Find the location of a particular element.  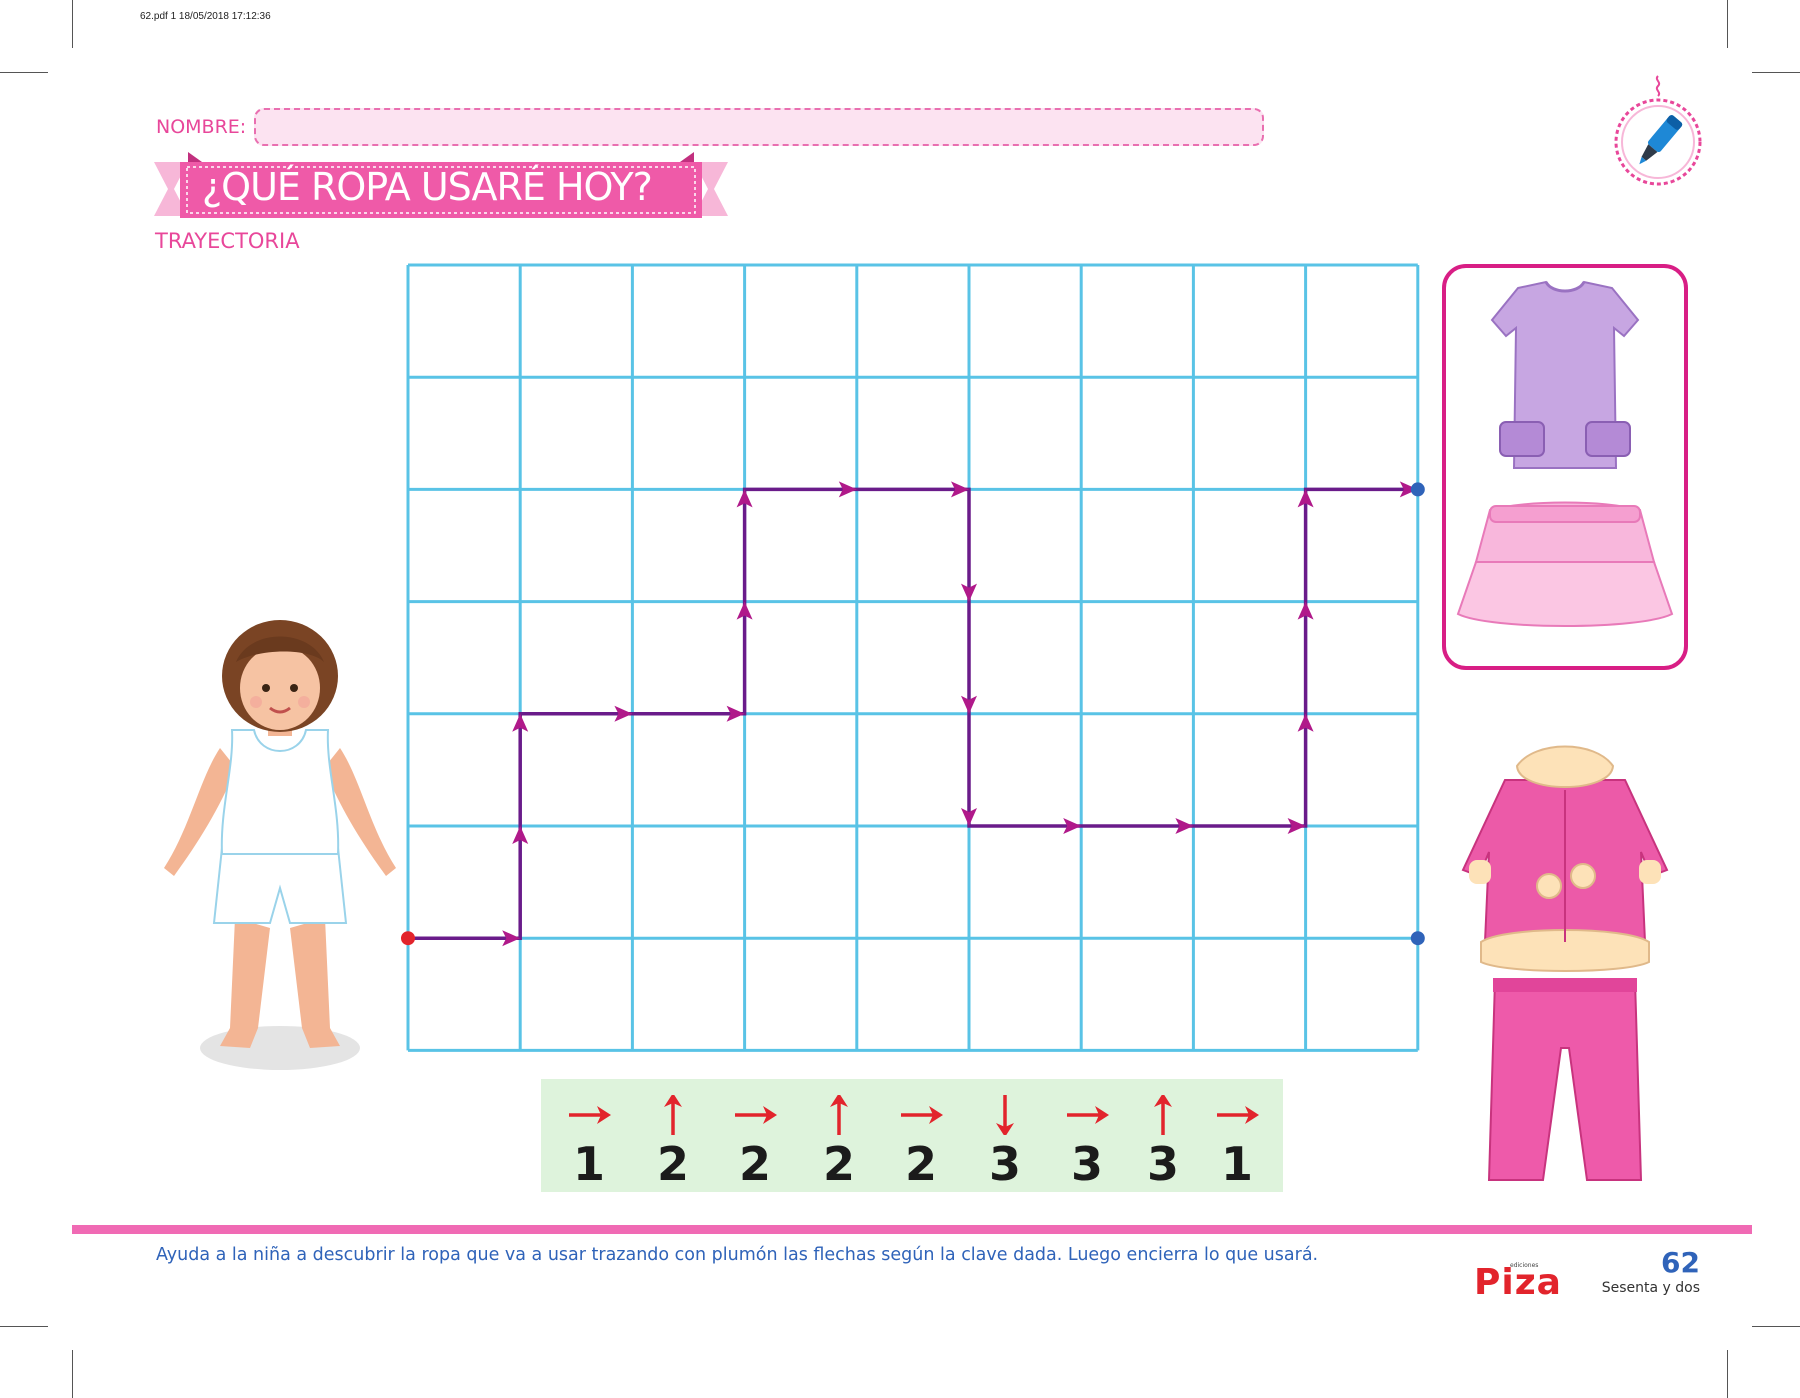

brand-logo: Piza is located at coordinates (1518, 1282).